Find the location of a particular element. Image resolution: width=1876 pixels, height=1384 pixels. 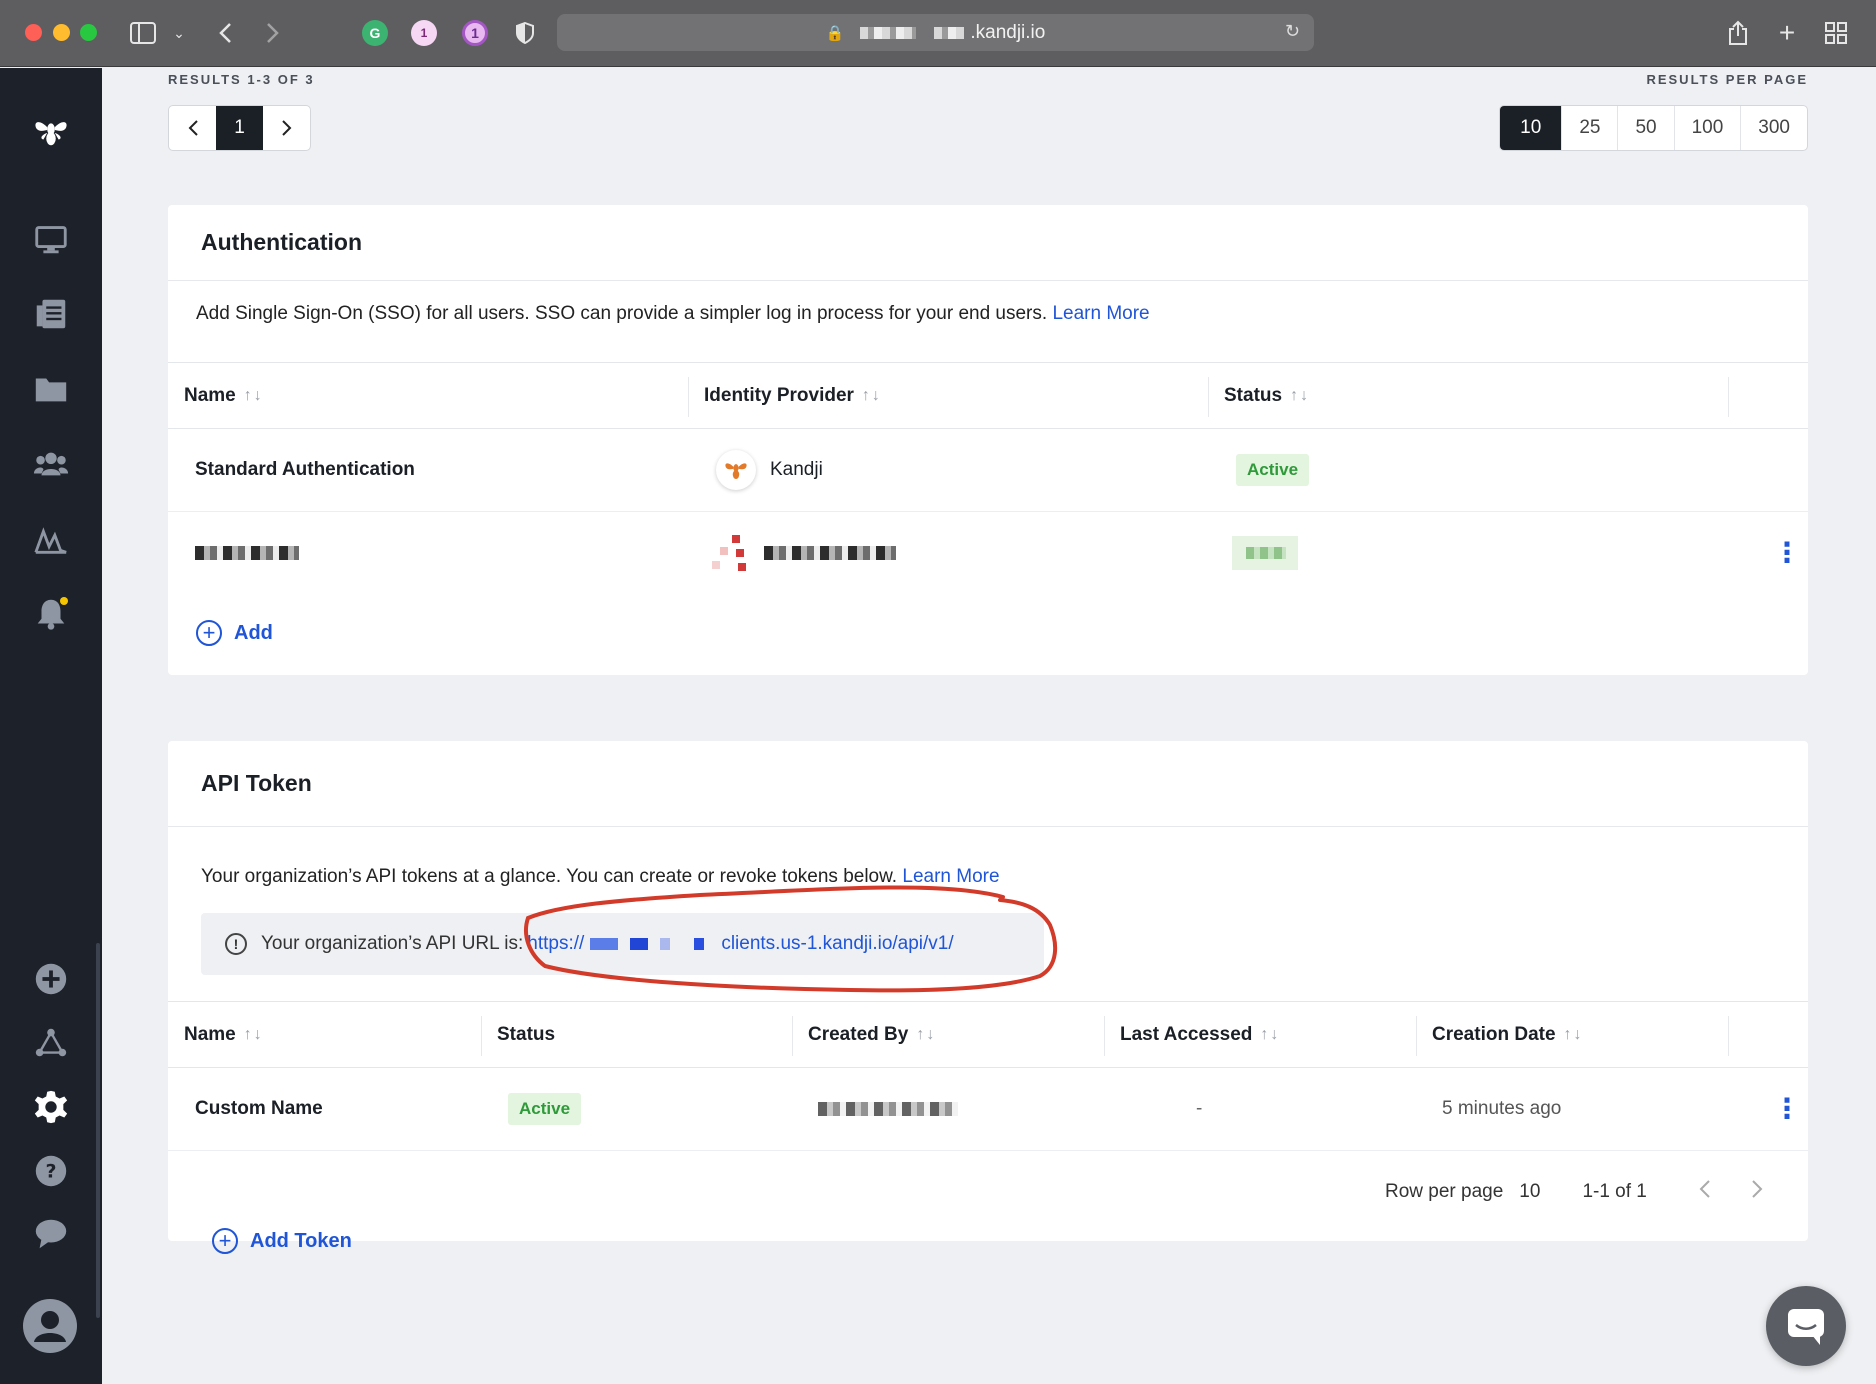

bell-icon is located at coordinates (51, 614).